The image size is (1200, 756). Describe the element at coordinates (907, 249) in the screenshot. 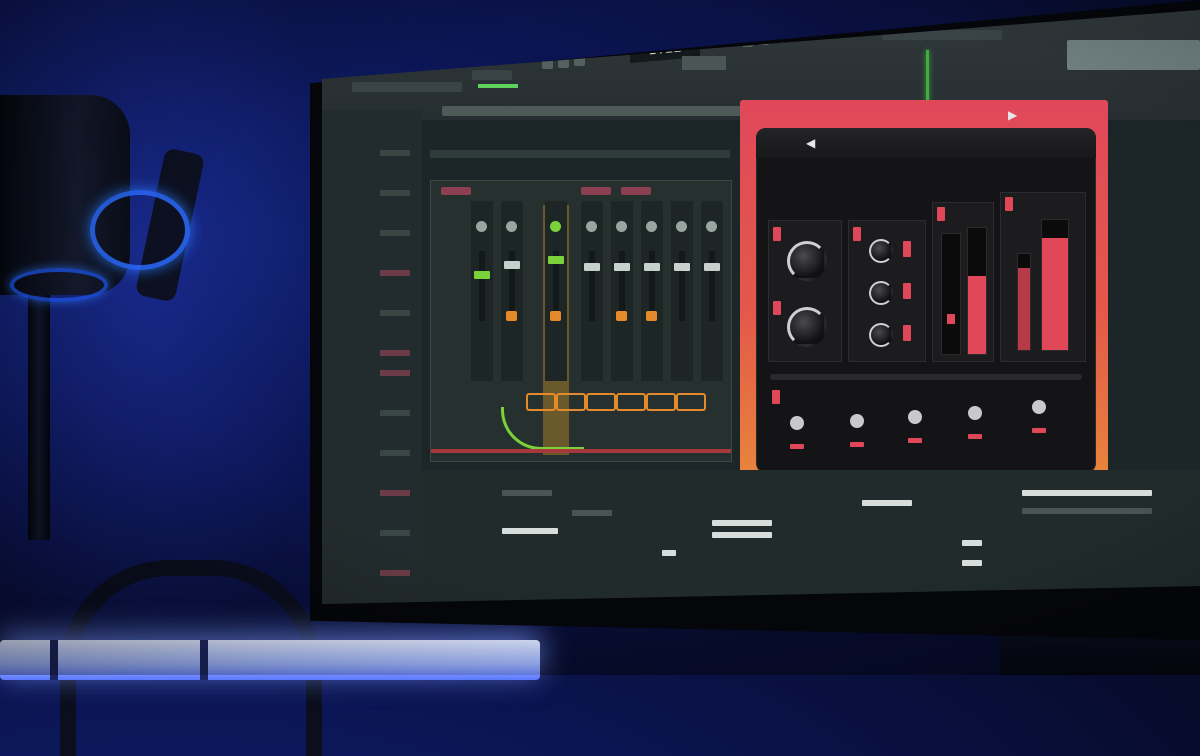

I see `eq-indicator` at that location.